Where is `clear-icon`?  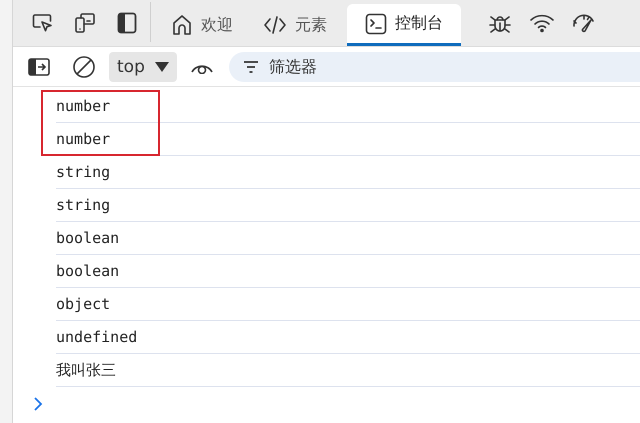
clear-icon is located at coordinates (84, 66).